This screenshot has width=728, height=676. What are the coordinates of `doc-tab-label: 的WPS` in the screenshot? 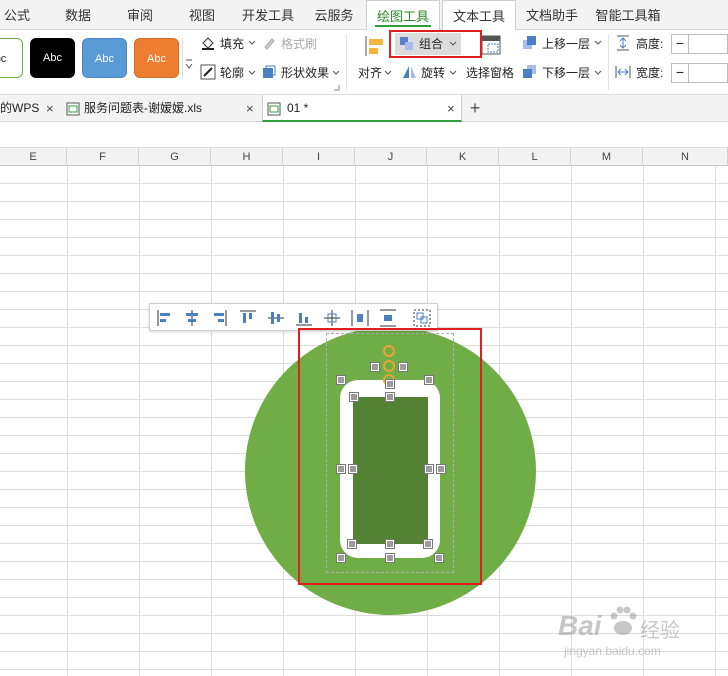 It's located at (20, 108).